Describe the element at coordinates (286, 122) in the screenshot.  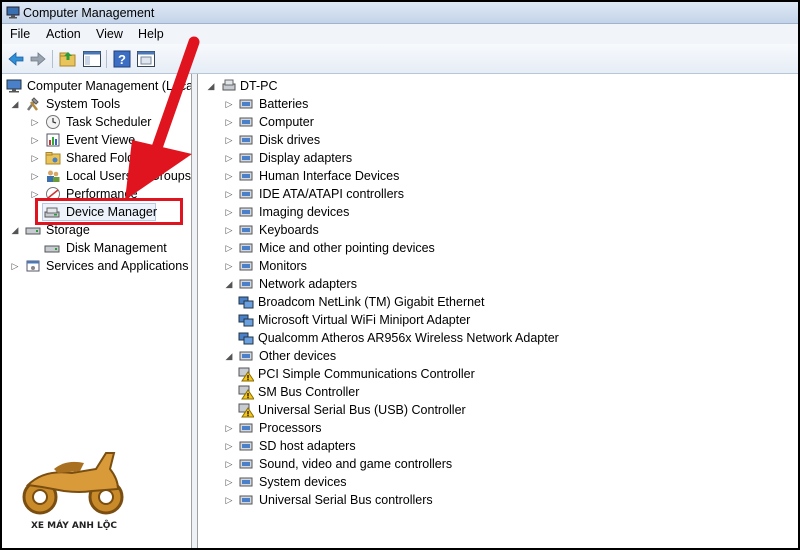
I see `tree-label: Computer` at that location.